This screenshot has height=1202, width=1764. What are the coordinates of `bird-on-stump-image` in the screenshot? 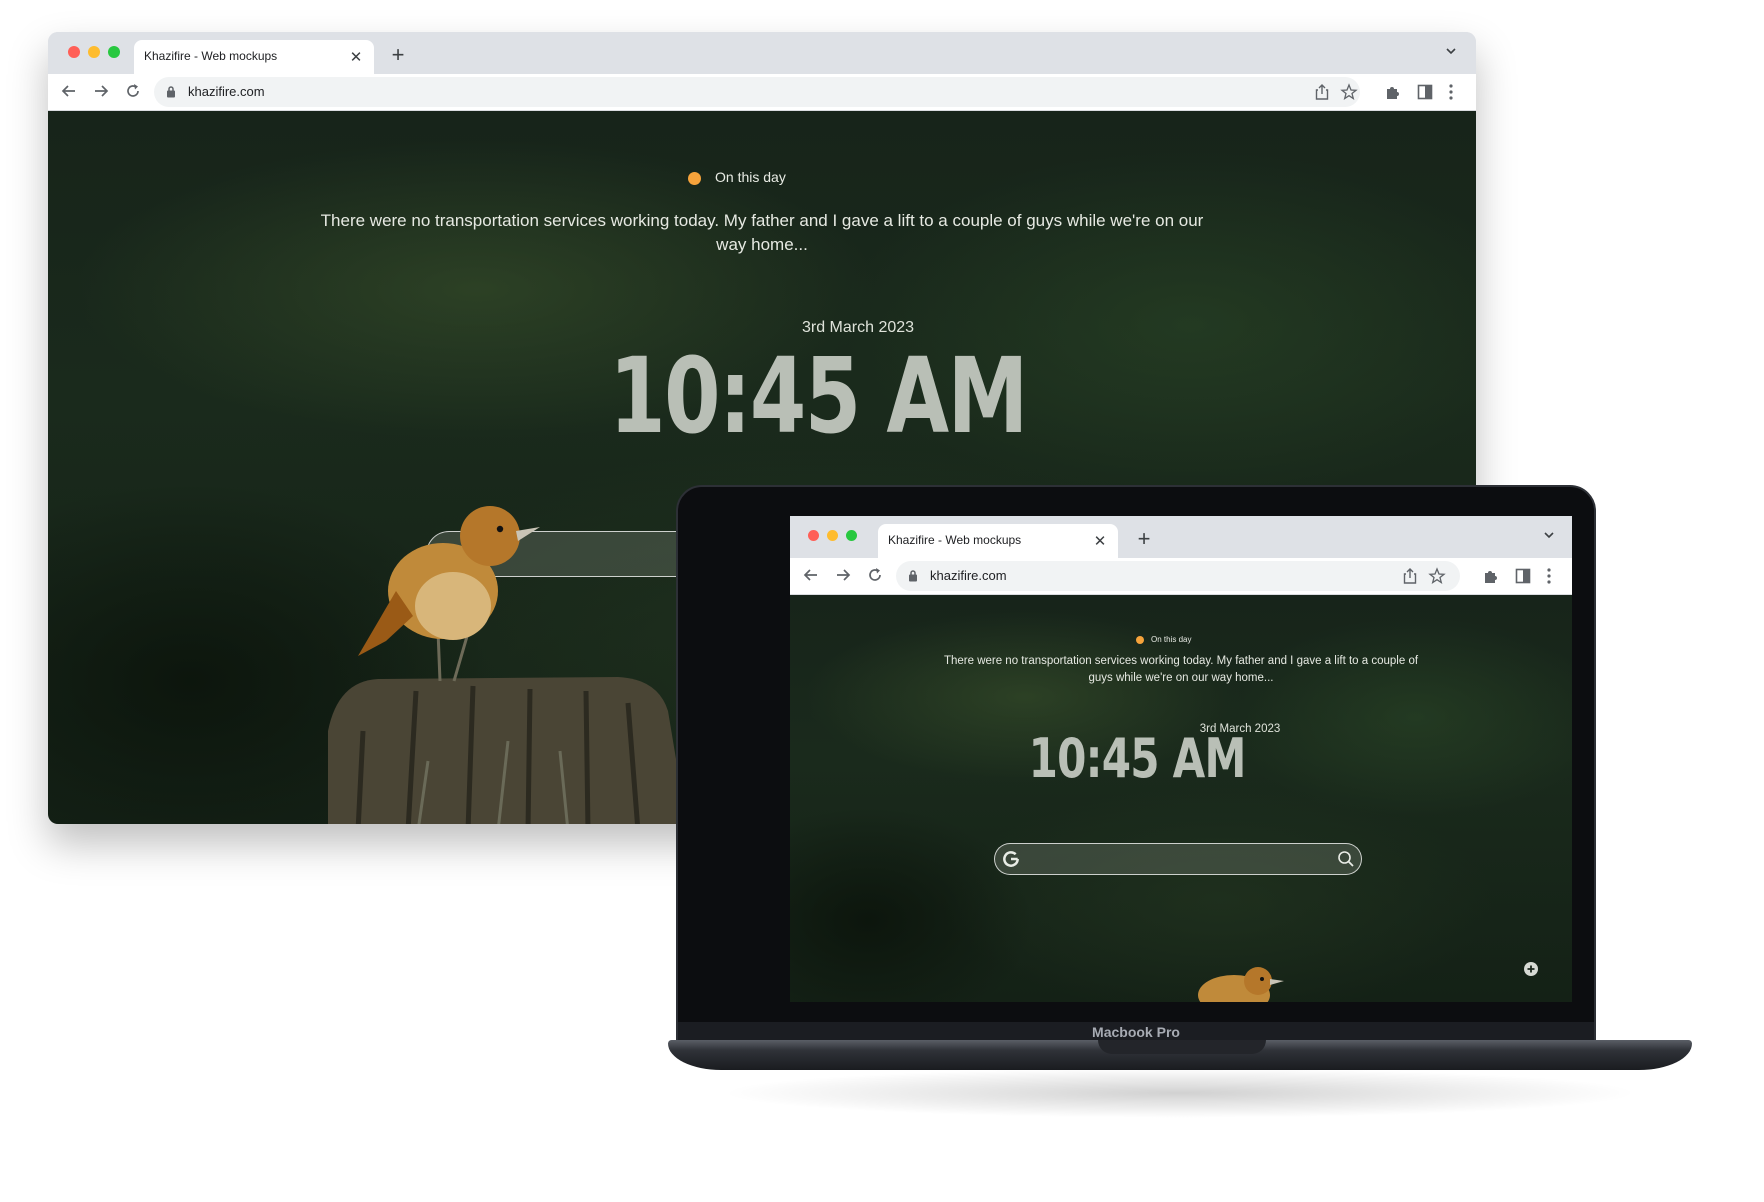 It's located at (507, 665).